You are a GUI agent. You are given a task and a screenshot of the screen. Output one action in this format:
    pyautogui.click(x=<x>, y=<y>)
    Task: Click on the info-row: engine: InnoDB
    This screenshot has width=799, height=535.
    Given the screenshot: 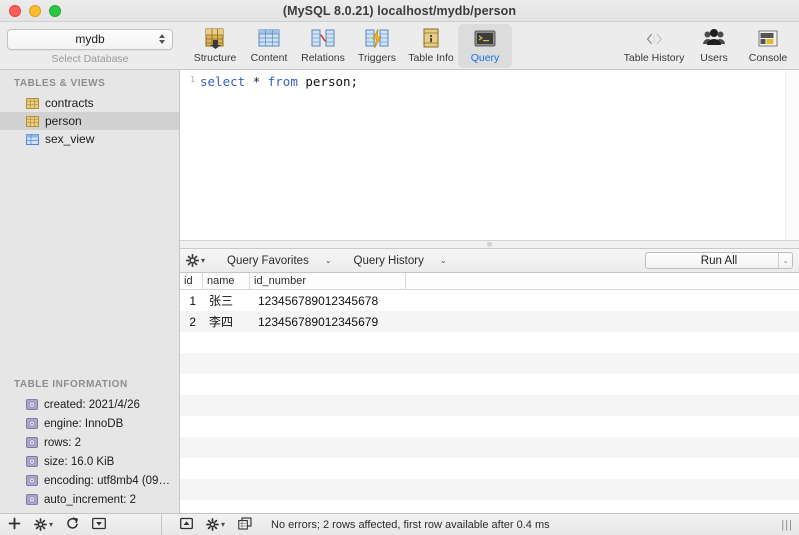 What is the action you would take?
    pyautogui.click(x=89, y=423)
    